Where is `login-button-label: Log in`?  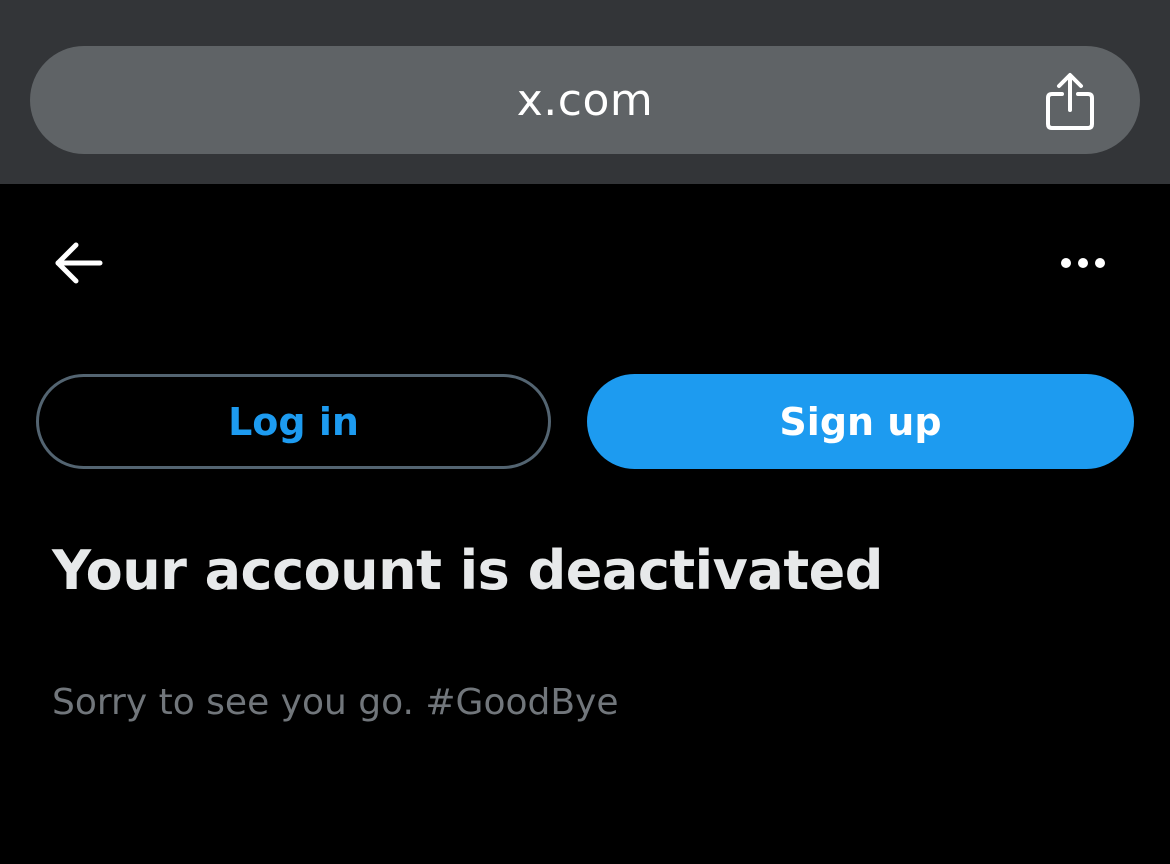
login-button-label: Log in is located at coordinates (293, 421).